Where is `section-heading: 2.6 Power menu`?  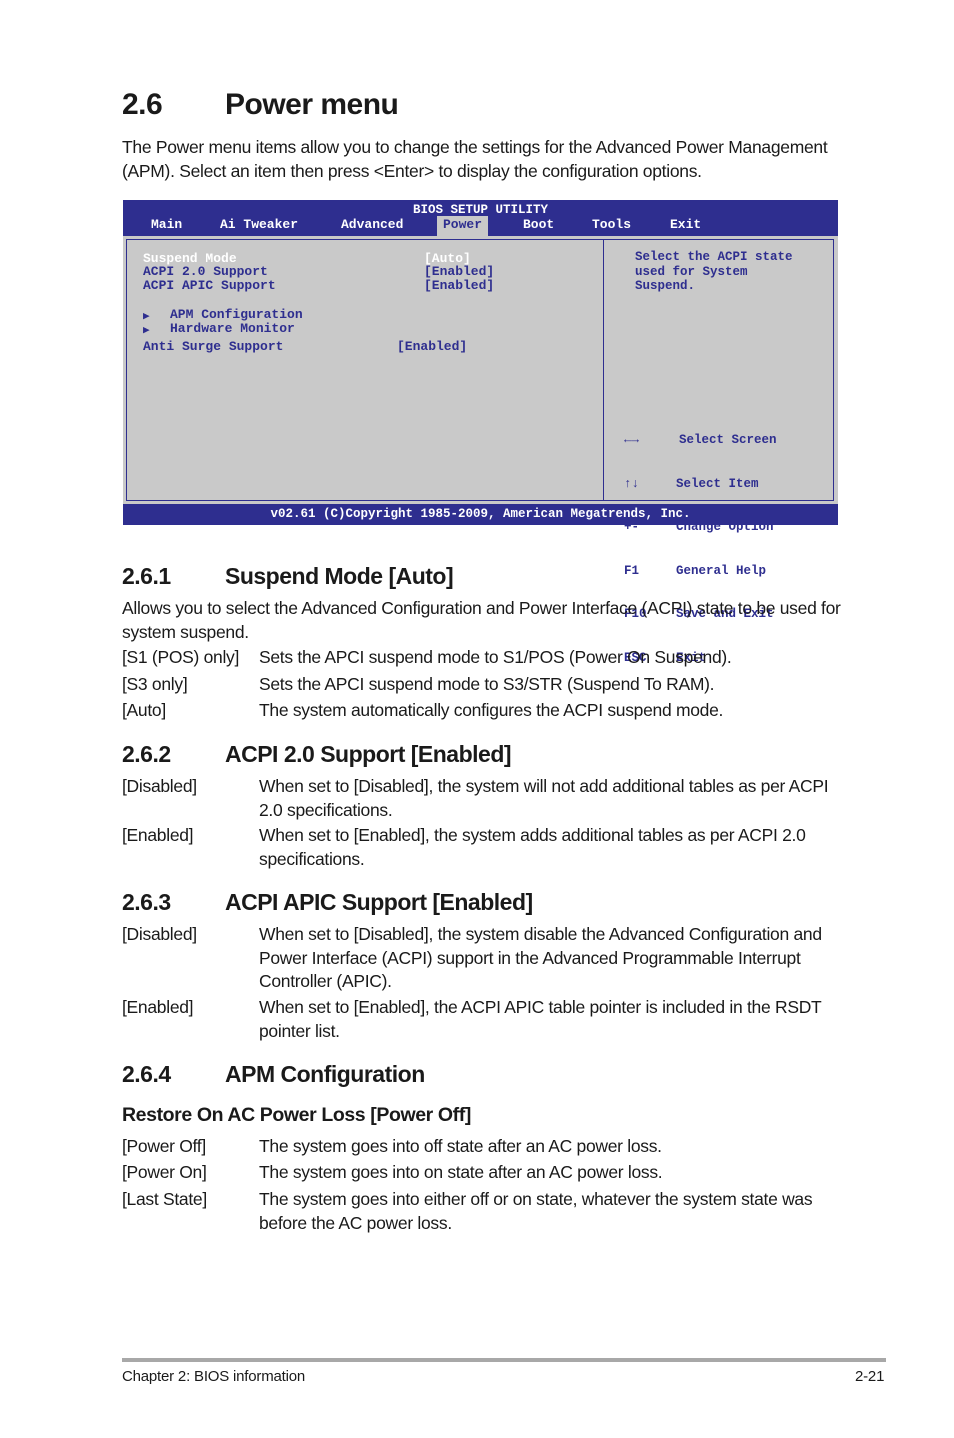 section-heading: 2.6 Power menu is located at coordinates (260, 105).